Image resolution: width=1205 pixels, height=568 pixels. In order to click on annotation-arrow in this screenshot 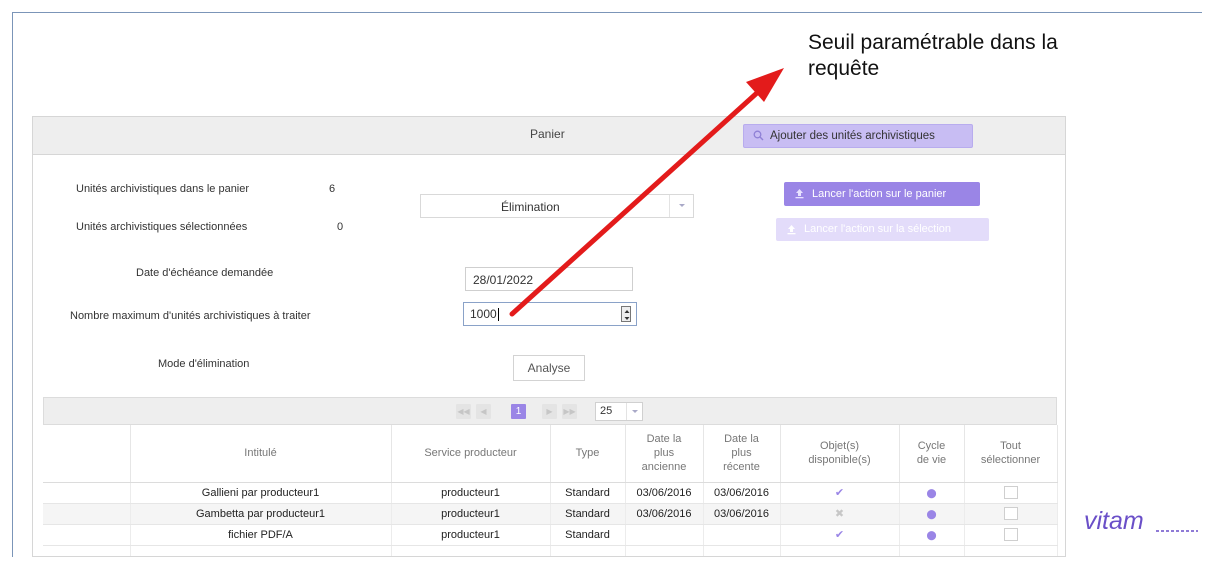, I will do `click(646, 192)`.